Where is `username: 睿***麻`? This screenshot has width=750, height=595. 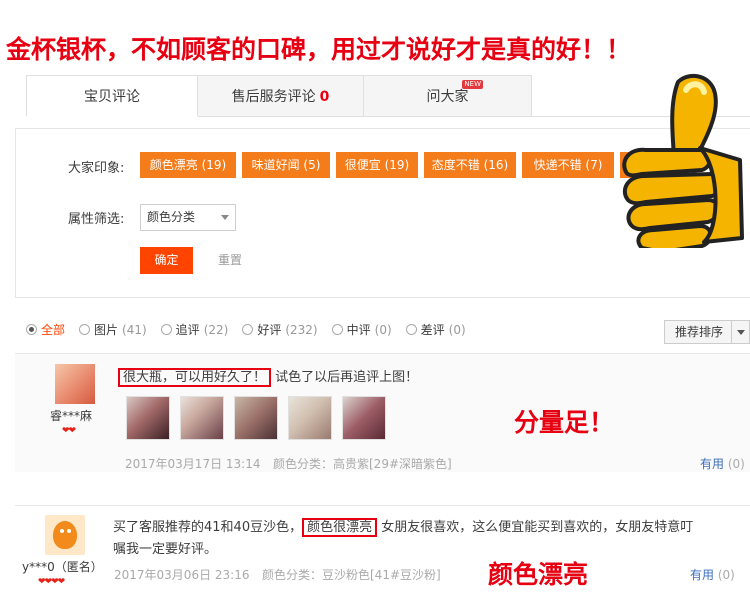 username: 睿***麻 is located at coordinates (71, 415).